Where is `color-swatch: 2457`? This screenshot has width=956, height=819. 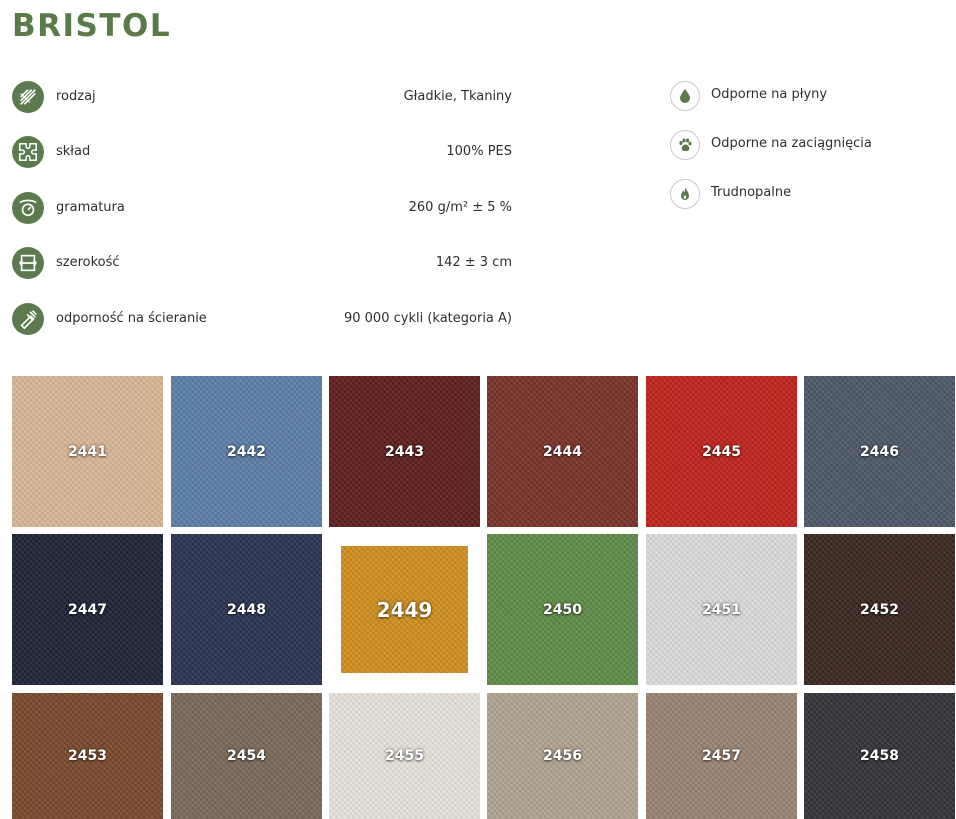
color-swatch: 2457 is located at coordinates (721, 756).